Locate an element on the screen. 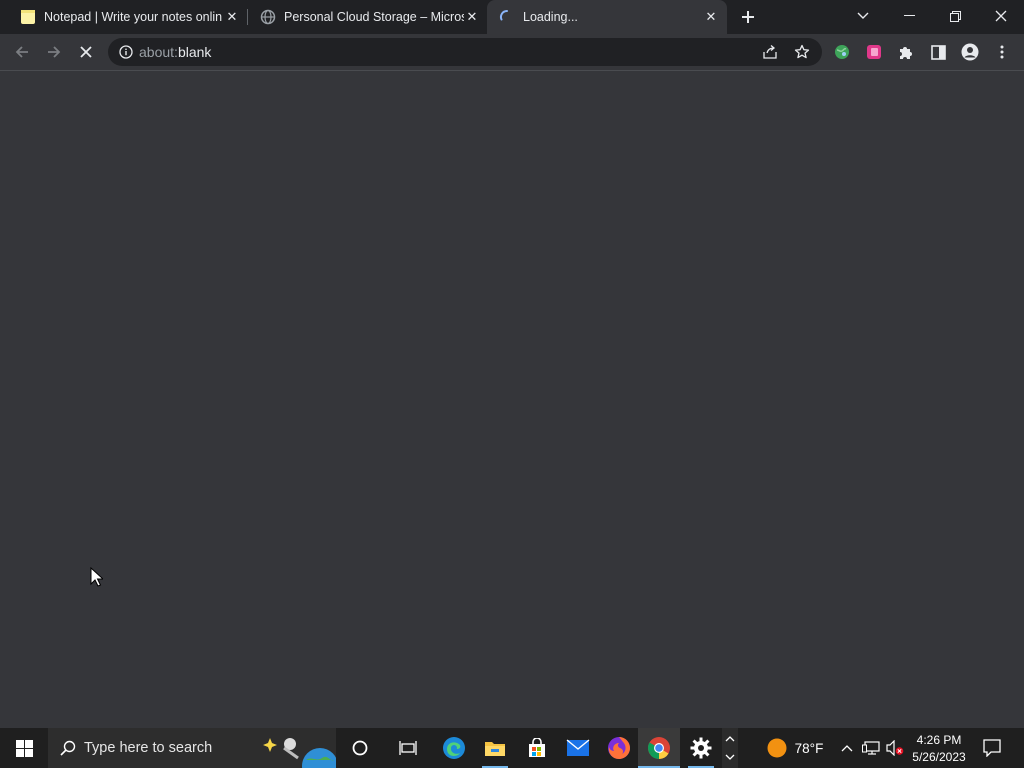  taskbar-mail is located at coordinates (578, 748).